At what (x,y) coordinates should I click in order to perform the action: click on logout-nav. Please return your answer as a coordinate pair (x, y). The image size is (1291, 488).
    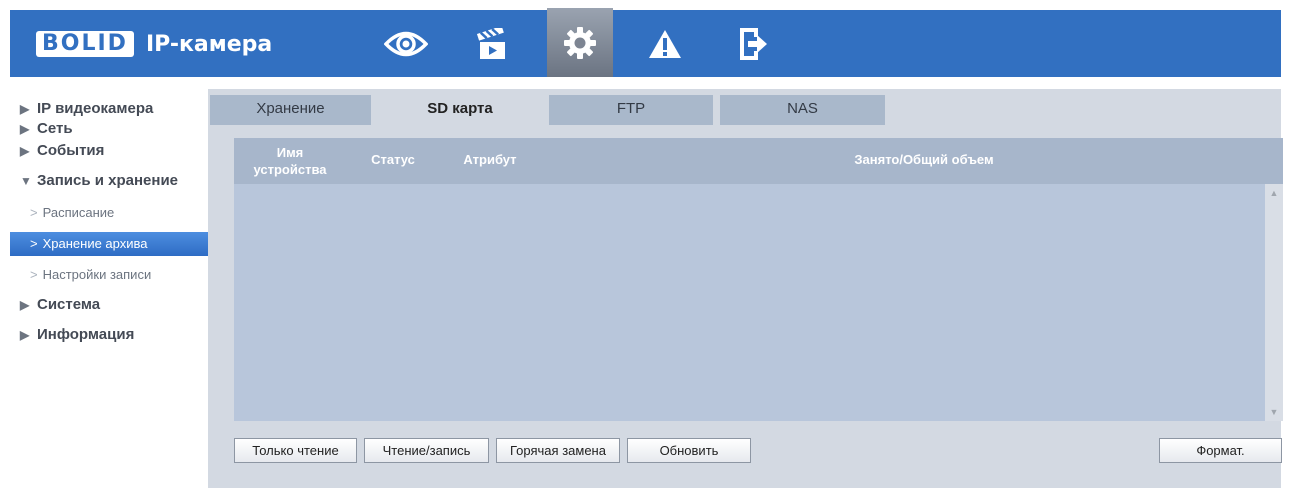
    Looking at the image, I should click on (753, 43).